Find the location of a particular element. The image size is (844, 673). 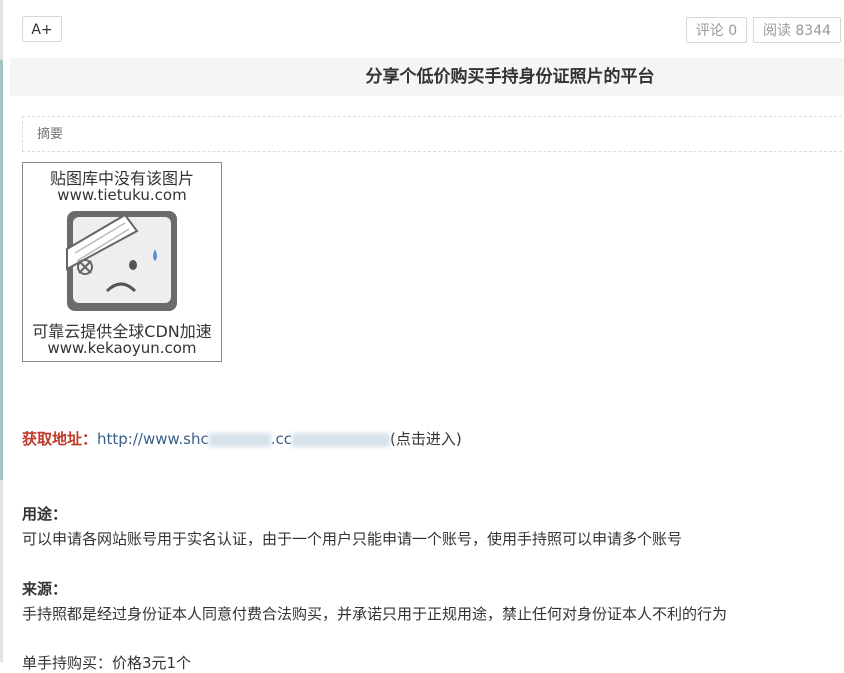

address-link-part-1: http://www.shc is located at coordinates (153, 439).